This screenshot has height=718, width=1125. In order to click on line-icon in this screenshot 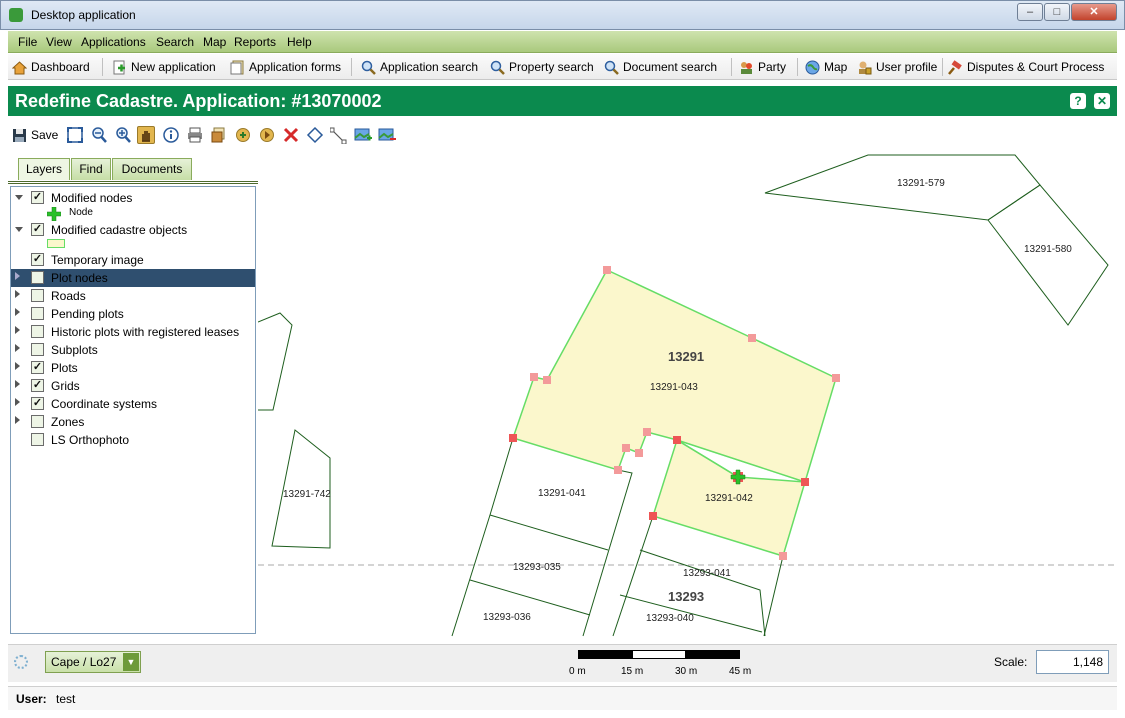, I will do `click(338, 135)`.